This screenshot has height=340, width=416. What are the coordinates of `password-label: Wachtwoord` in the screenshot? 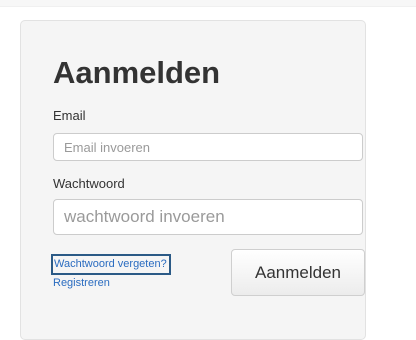 It's located at (89, 183).